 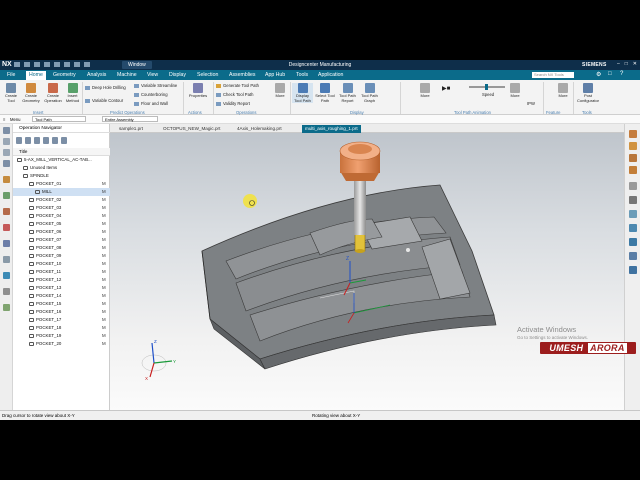 I want to click on orient-icon, so click(x=633, y=256).